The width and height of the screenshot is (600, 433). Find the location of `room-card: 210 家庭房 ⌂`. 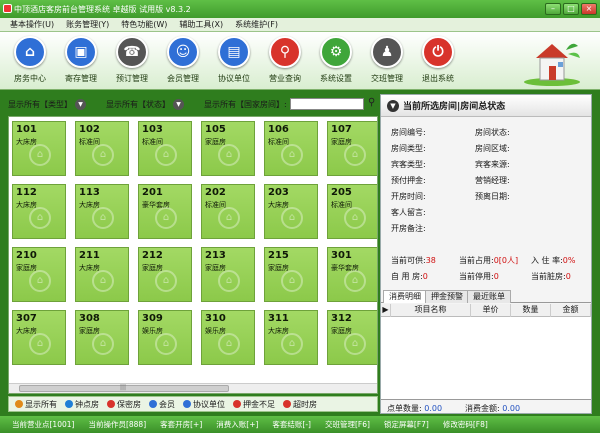

room-card: 210 家庭房 ⌂ is located at coordinates (39, 274).